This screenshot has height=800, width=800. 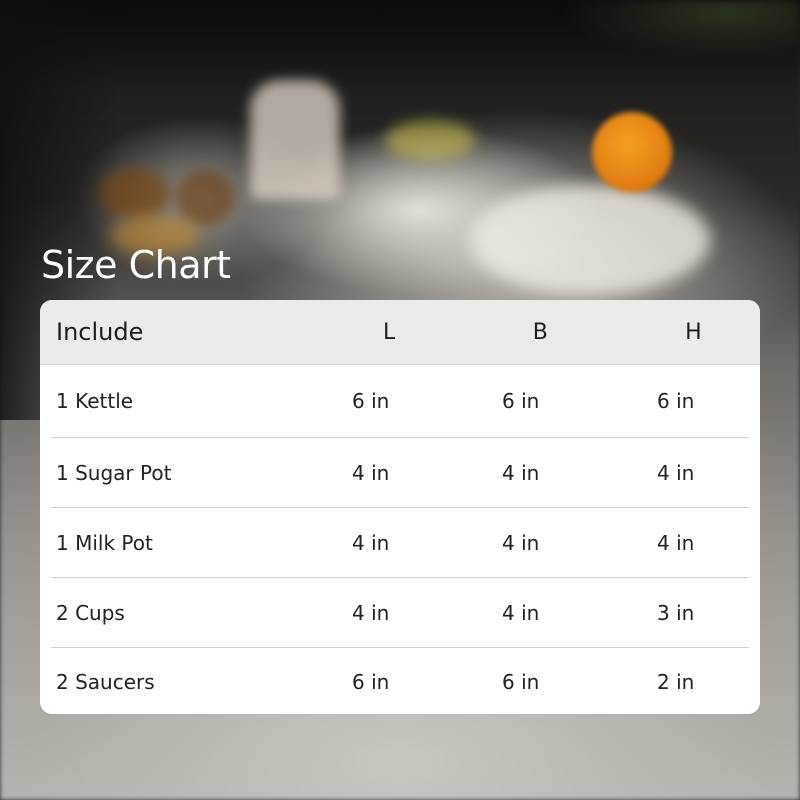 I want to click on background-jug, so click(x=295, y=140).